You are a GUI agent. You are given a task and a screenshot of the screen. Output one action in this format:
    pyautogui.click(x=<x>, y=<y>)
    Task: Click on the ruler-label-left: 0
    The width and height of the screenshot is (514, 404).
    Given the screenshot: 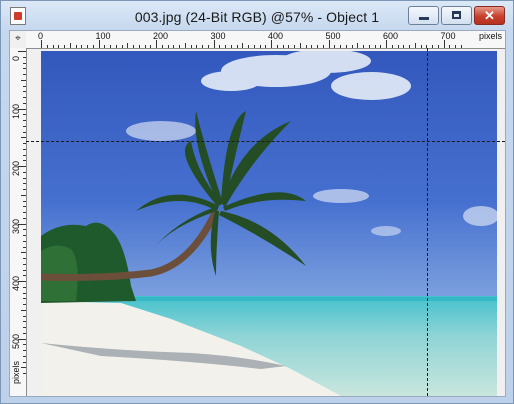 What is the action you would take?
    pyautogui.click(x=16, y=58)
    